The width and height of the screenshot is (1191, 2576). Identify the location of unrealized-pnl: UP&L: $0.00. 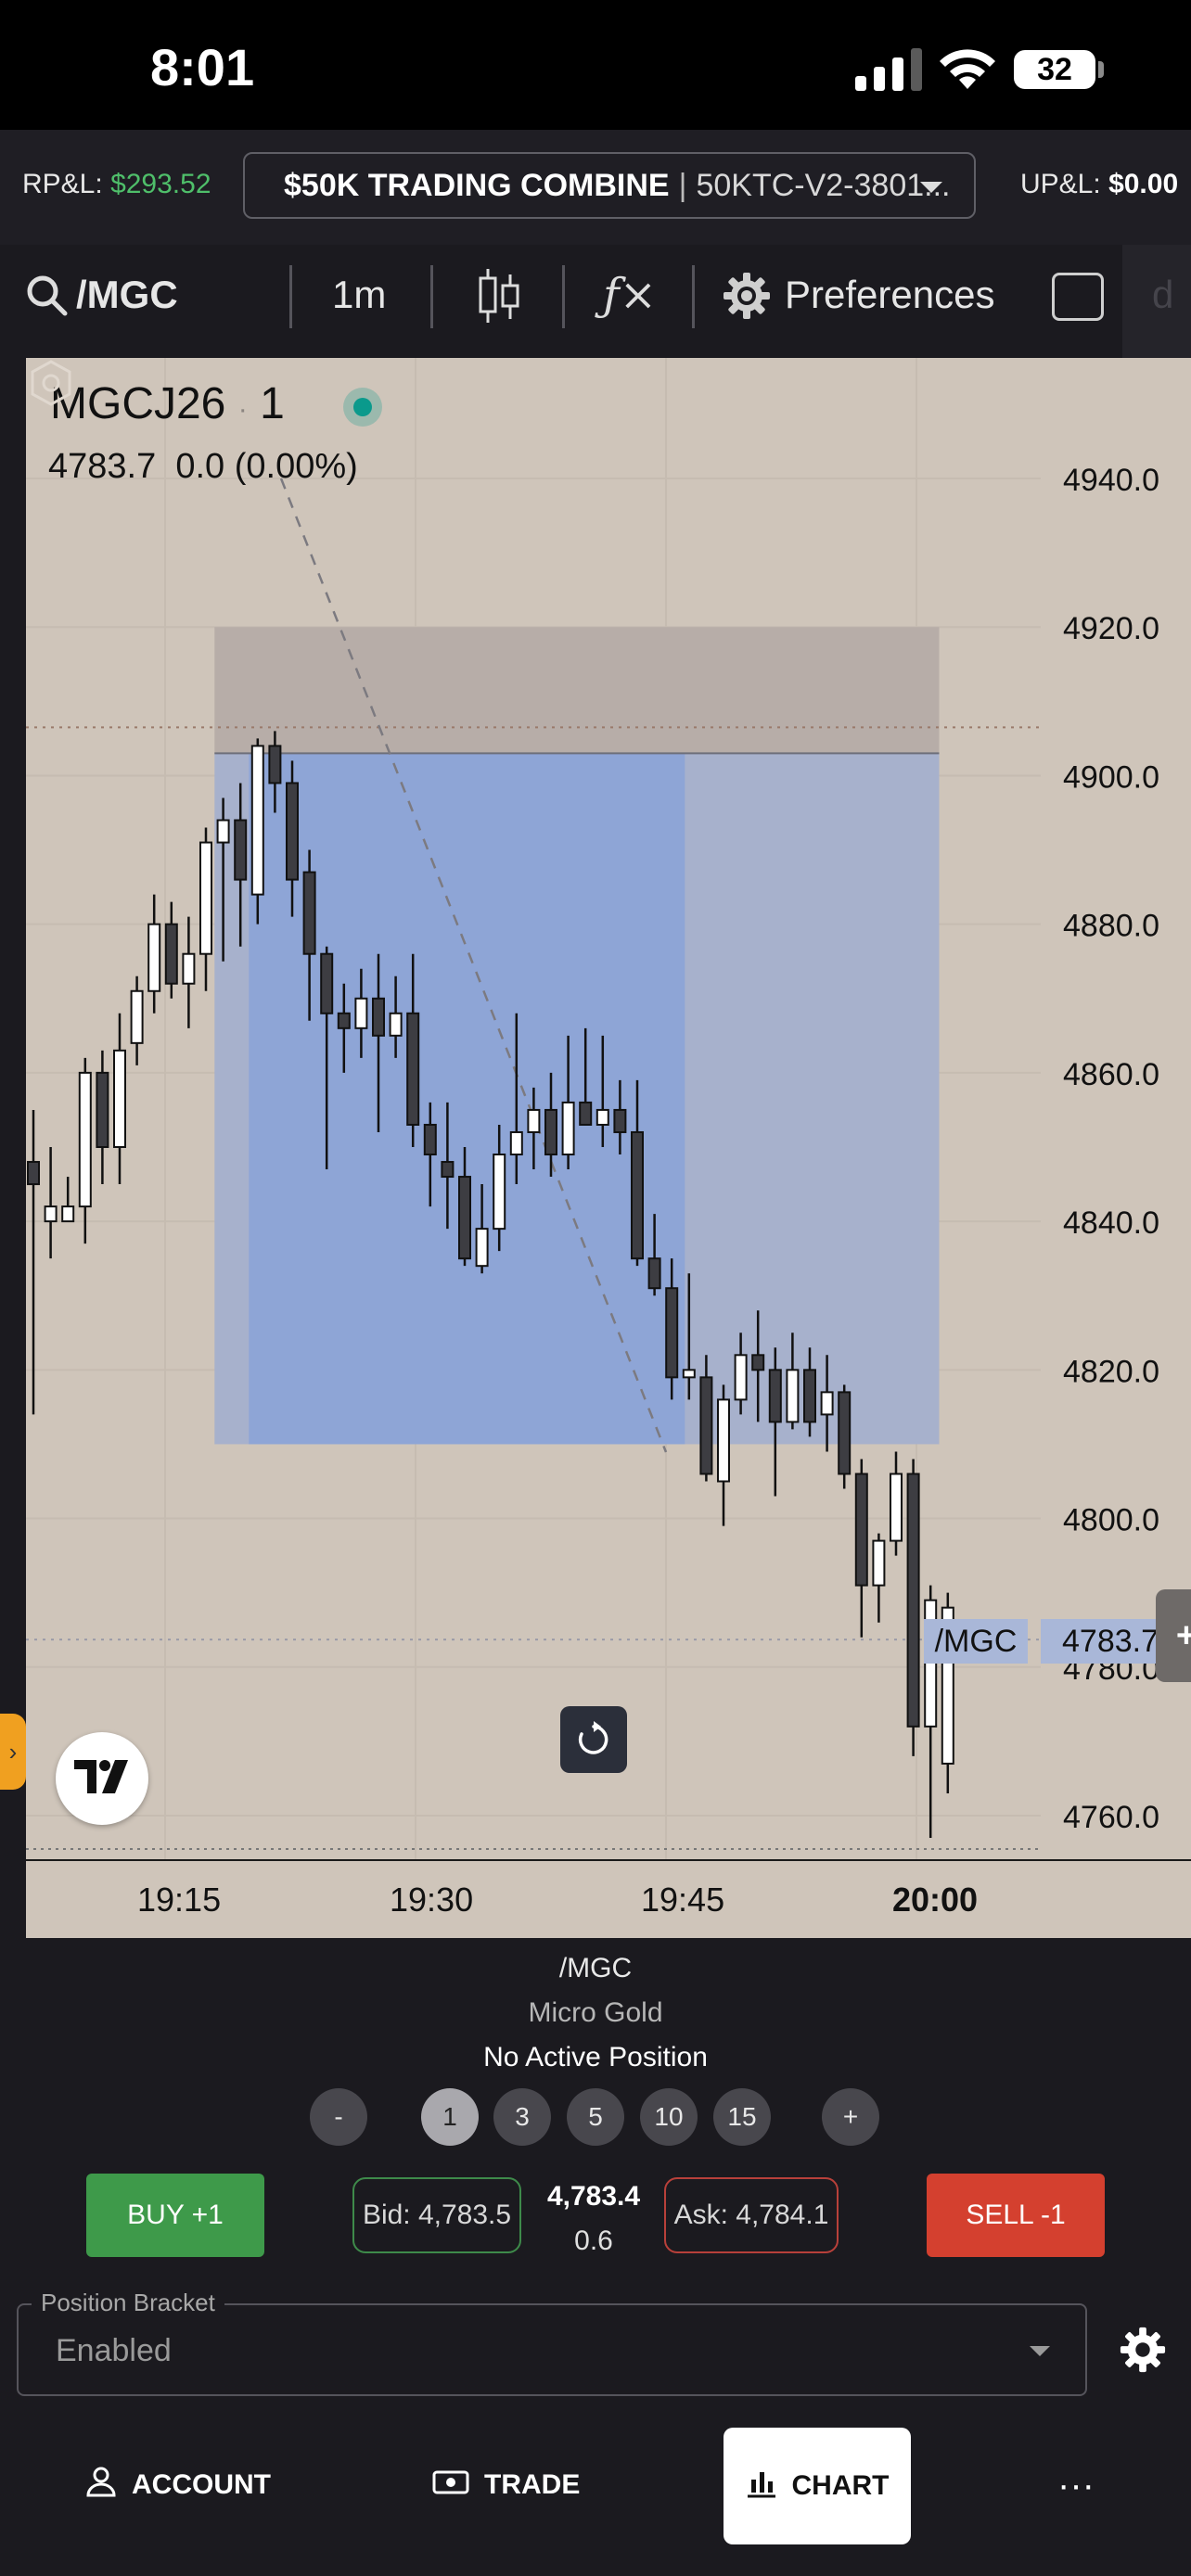
(1099, 185).